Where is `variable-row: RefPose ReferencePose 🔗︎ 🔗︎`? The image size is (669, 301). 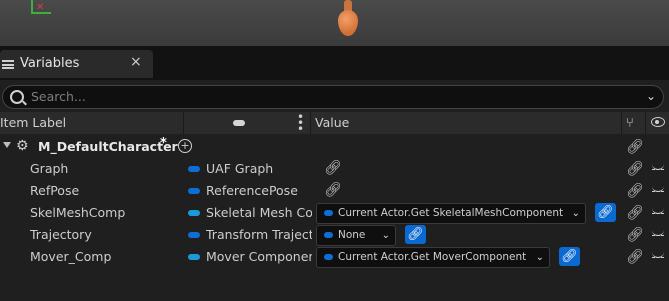
variable-row: RefPose ReferencePose 🔗︎ 🔗︎ is located at coordinates (334, 191).